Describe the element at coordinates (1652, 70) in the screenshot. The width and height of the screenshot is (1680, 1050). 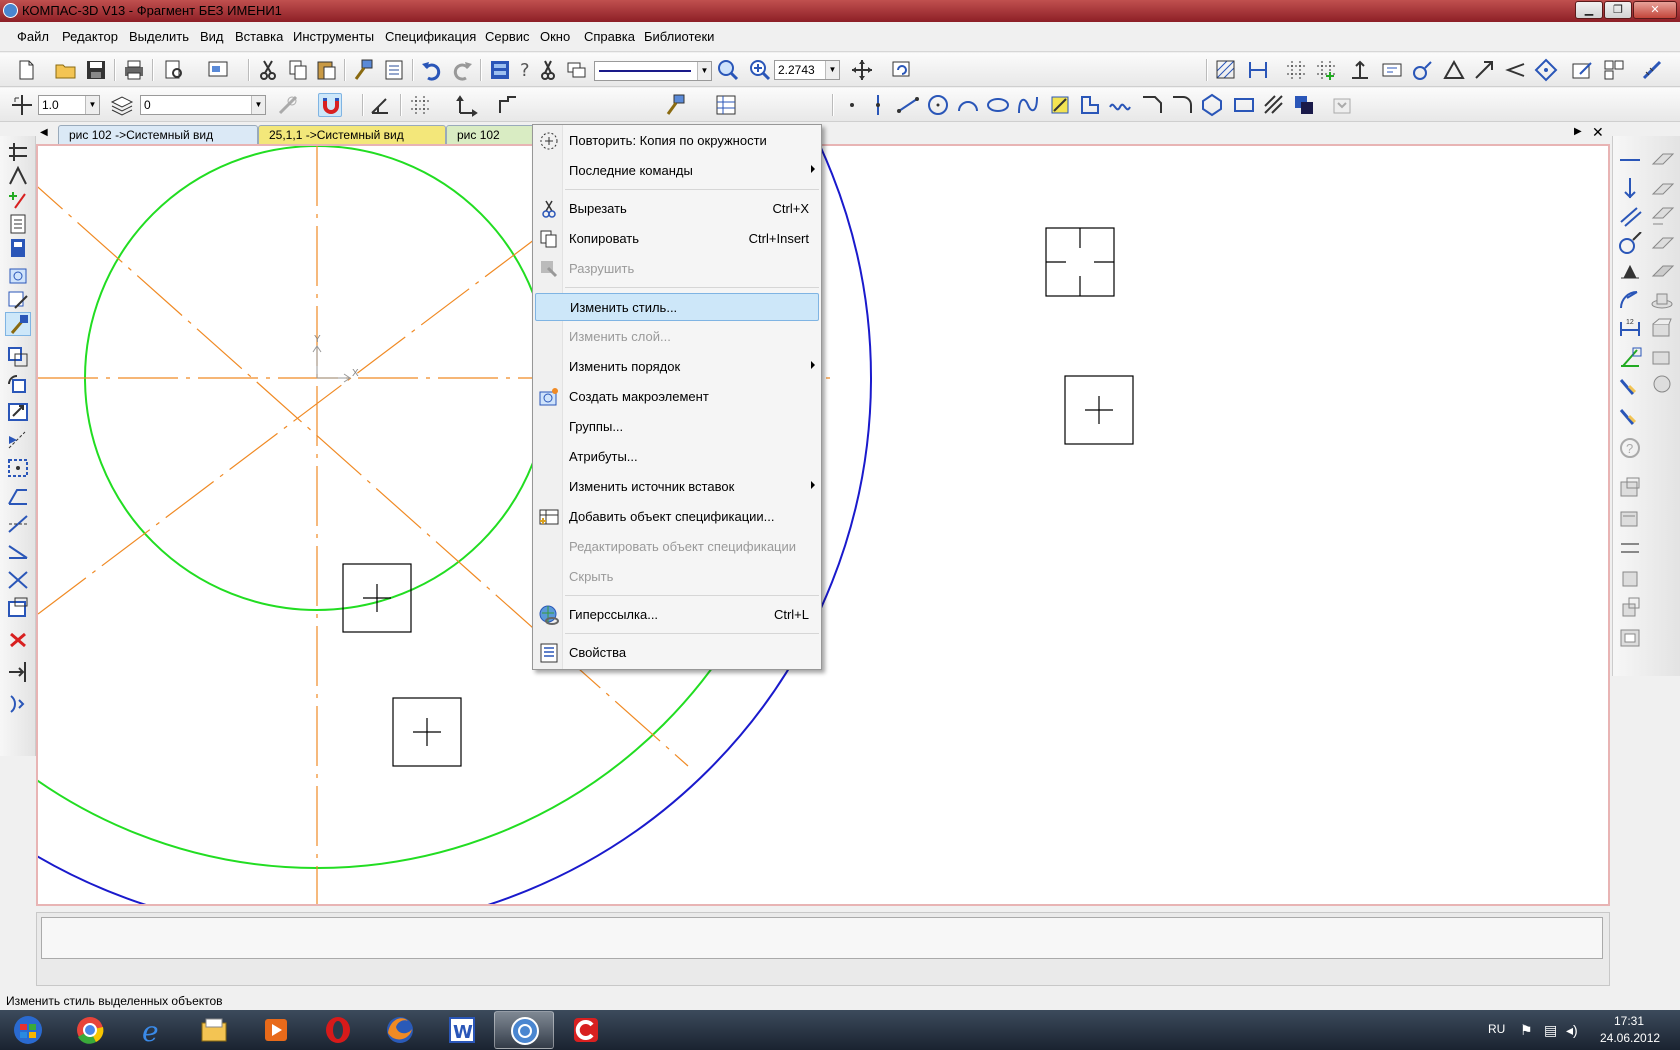
I see `measure-icon` at that location.